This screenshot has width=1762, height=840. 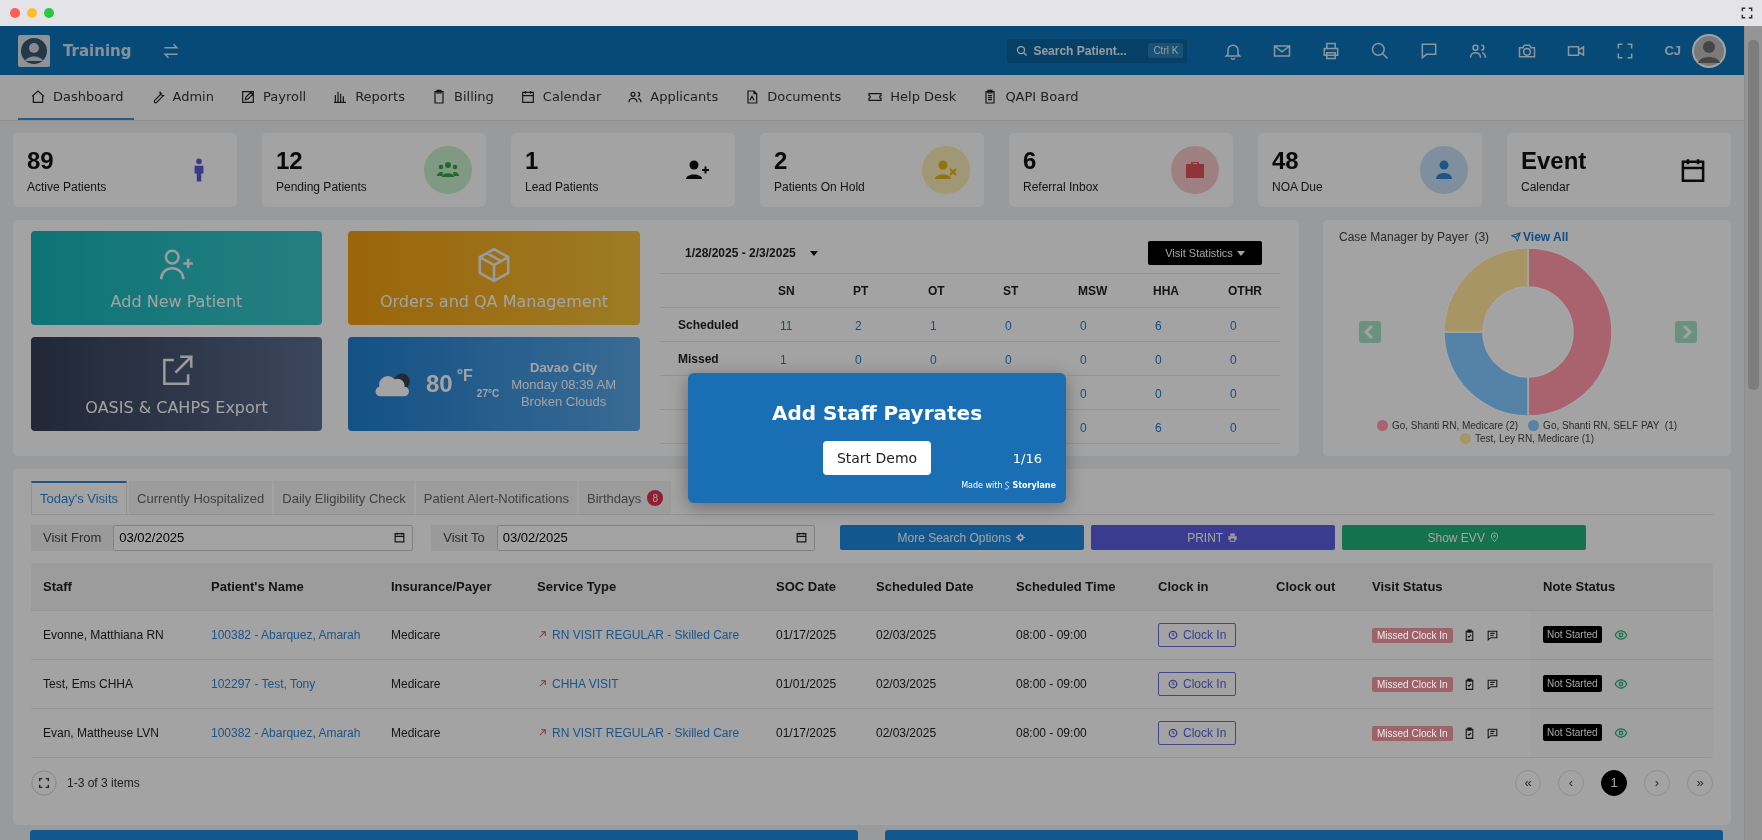 I want to click on action-button: More Search Options, so click(x=961, y=538).